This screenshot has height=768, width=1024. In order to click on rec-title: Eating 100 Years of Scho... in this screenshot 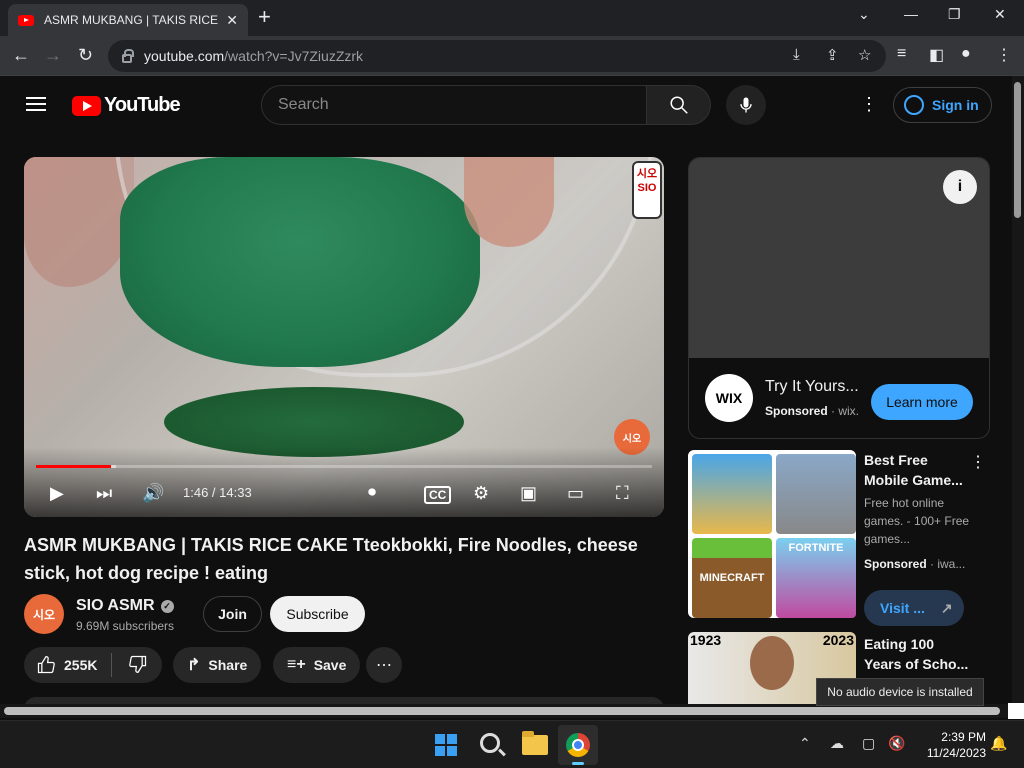, I will do `click(916, 654)`.